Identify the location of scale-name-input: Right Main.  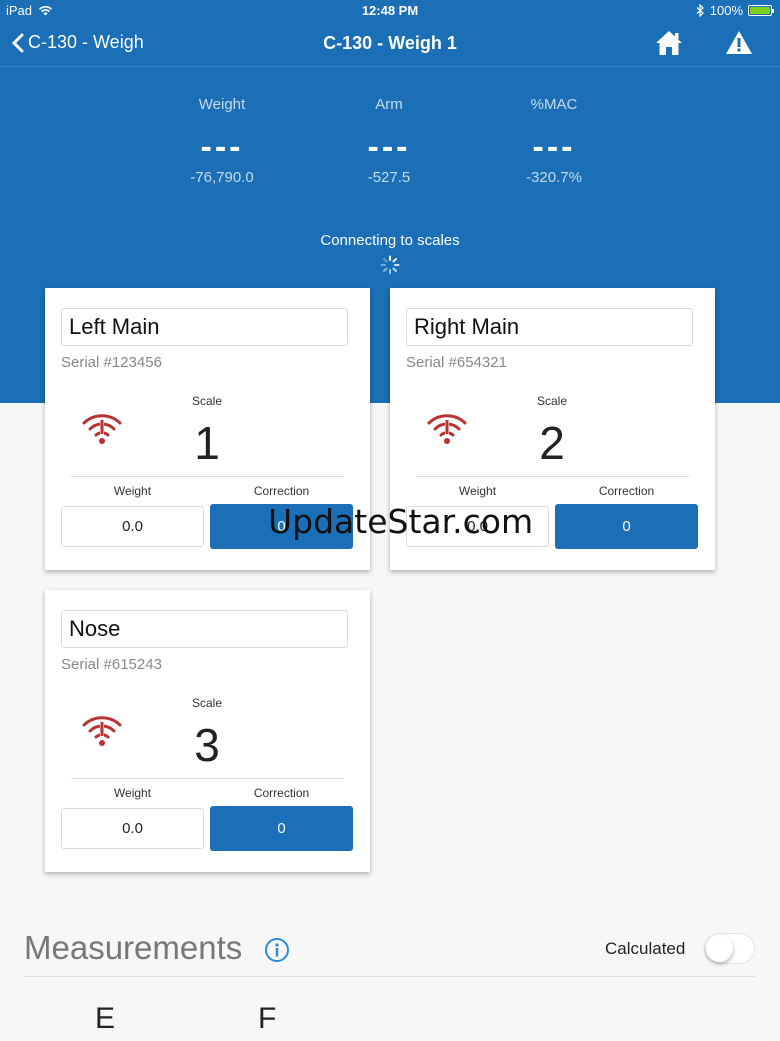
(549, 327).